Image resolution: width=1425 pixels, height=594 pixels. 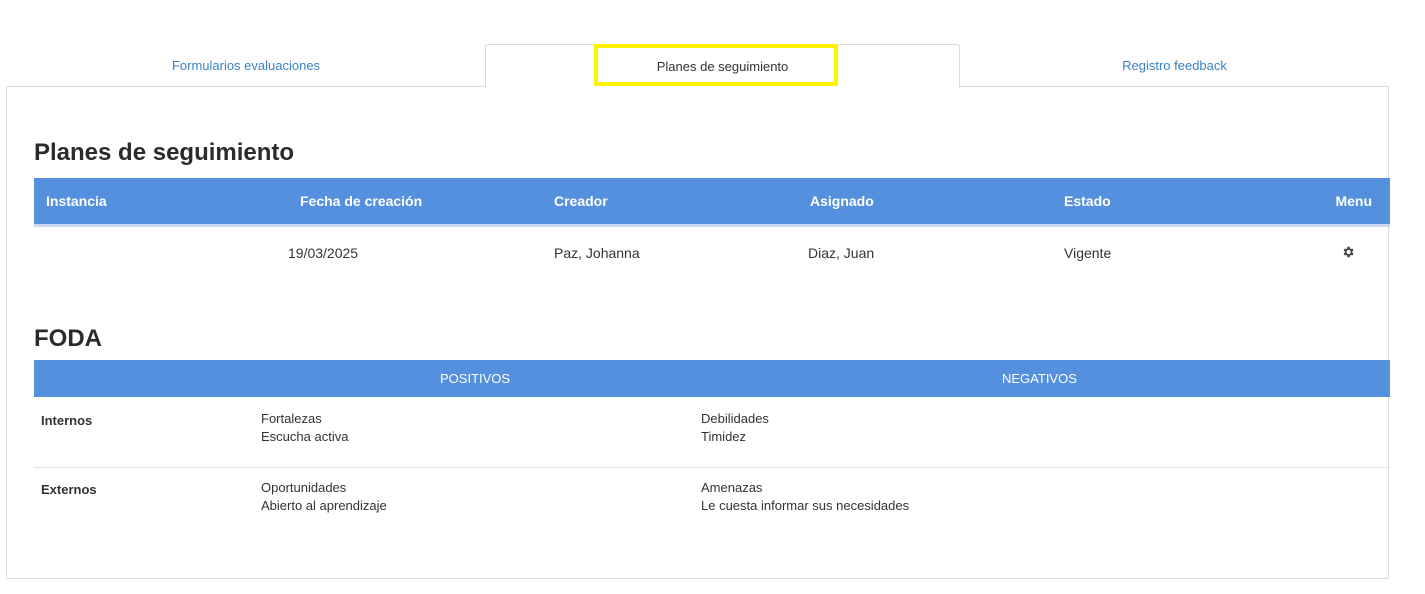 I want to click on foda-col-positivos: POSITIVOS, so click(x=475, y=378).